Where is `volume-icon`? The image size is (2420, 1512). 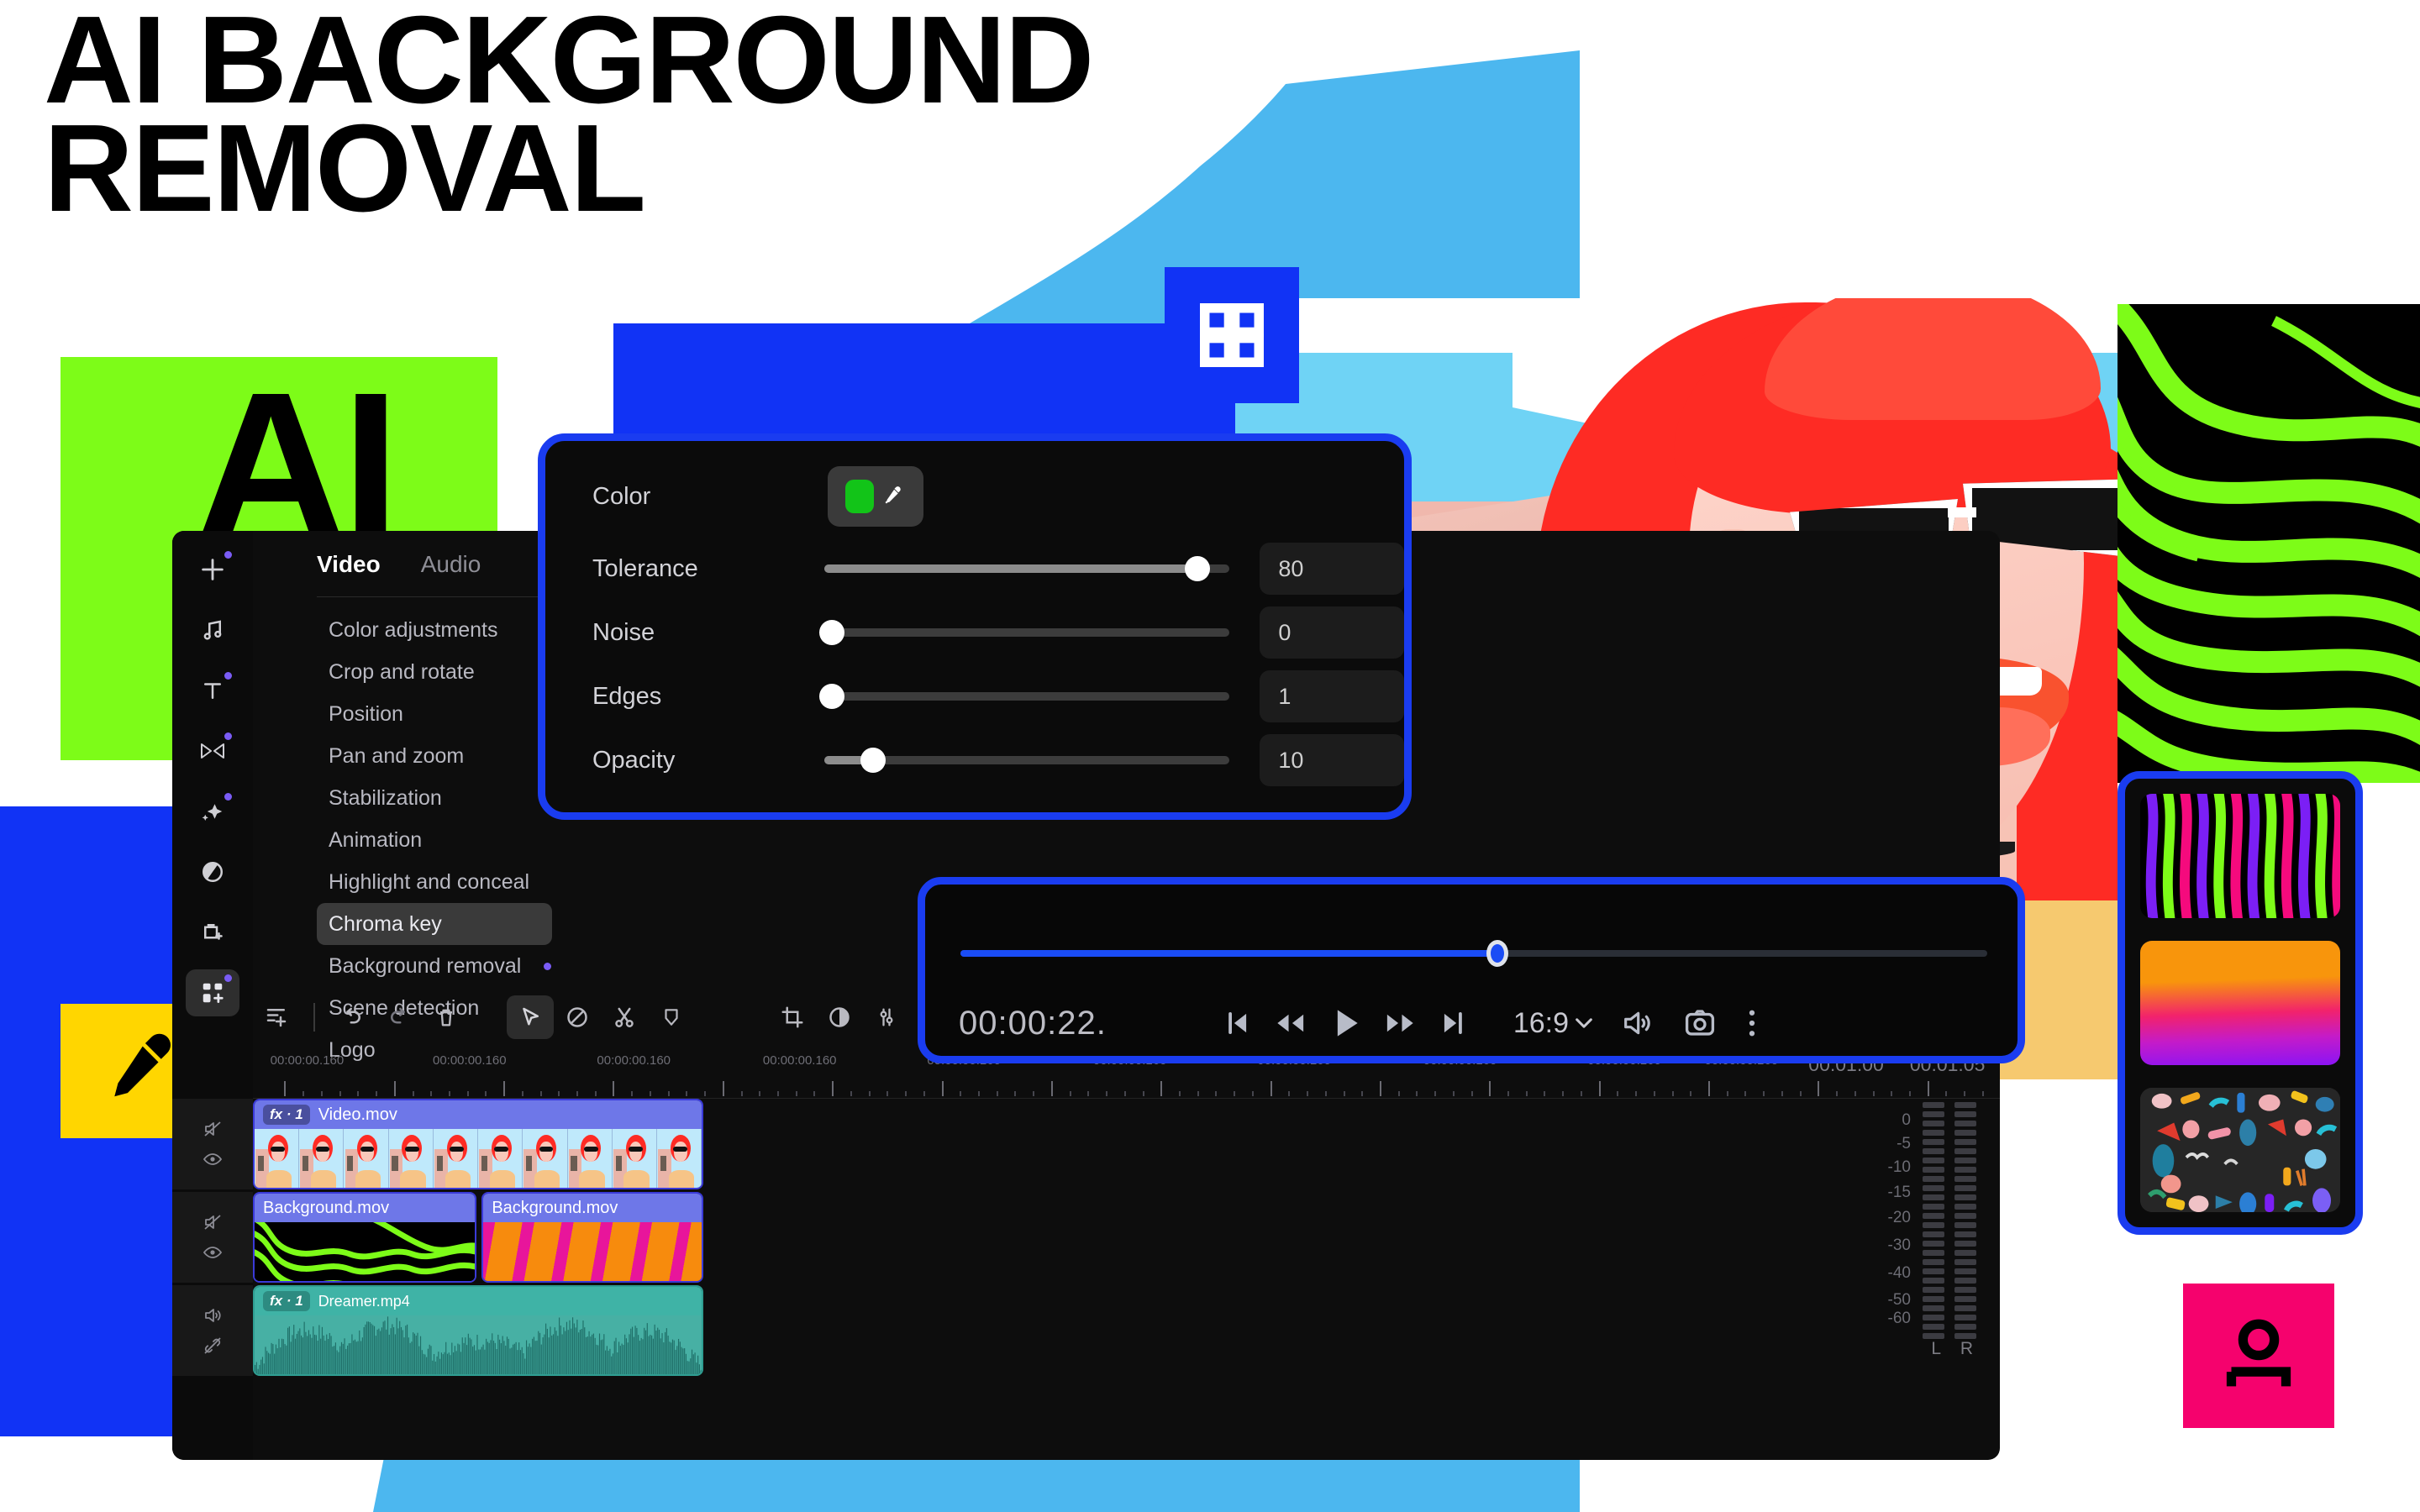 volume-icon is located at coordinates (1637, 1023).